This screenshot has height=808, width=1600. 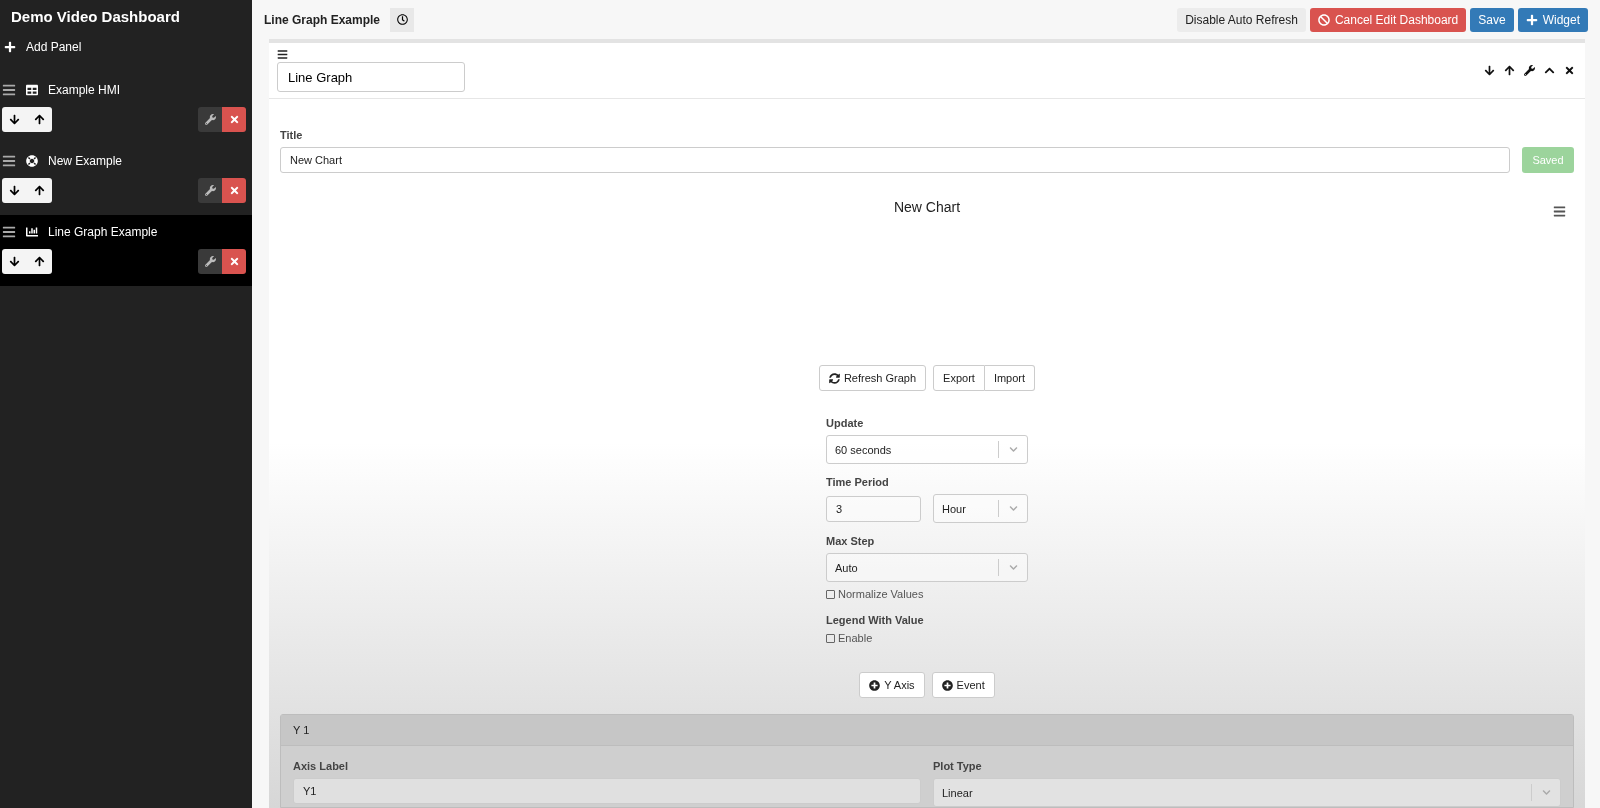 I want to click on add-button: Event, so click(x=963, y=685).